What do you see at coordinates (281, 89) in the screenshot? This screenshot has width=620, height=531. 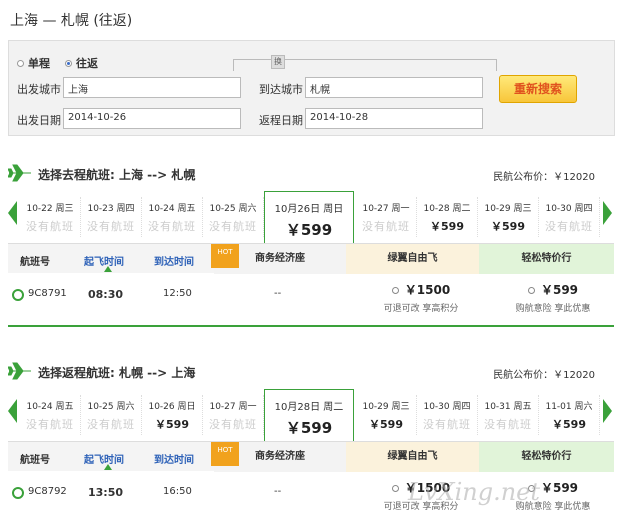 I see `arrive-city-label: 到达城市` at bounding box center [281, 89].